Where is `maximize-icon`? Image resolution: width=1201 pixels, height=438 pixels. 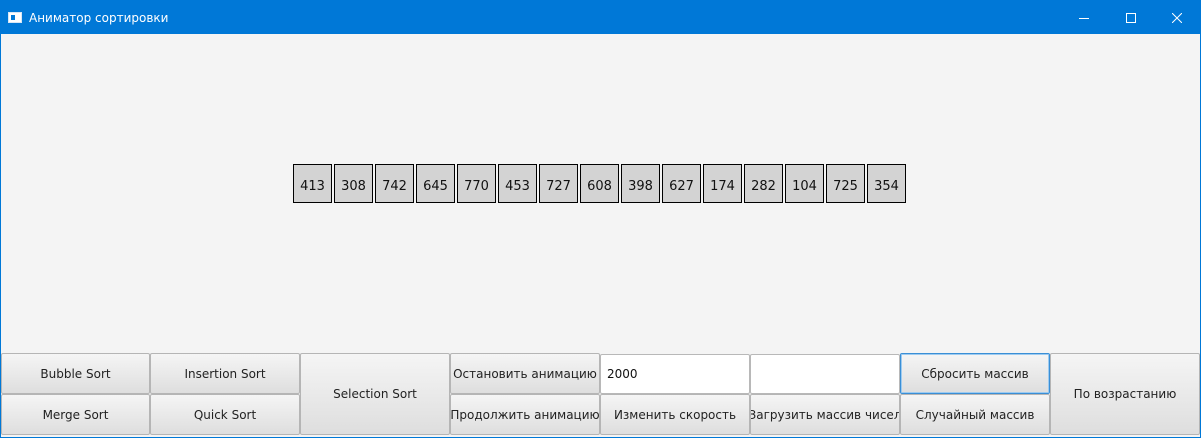 maximize-icon is located at coordinates (1131, 17).